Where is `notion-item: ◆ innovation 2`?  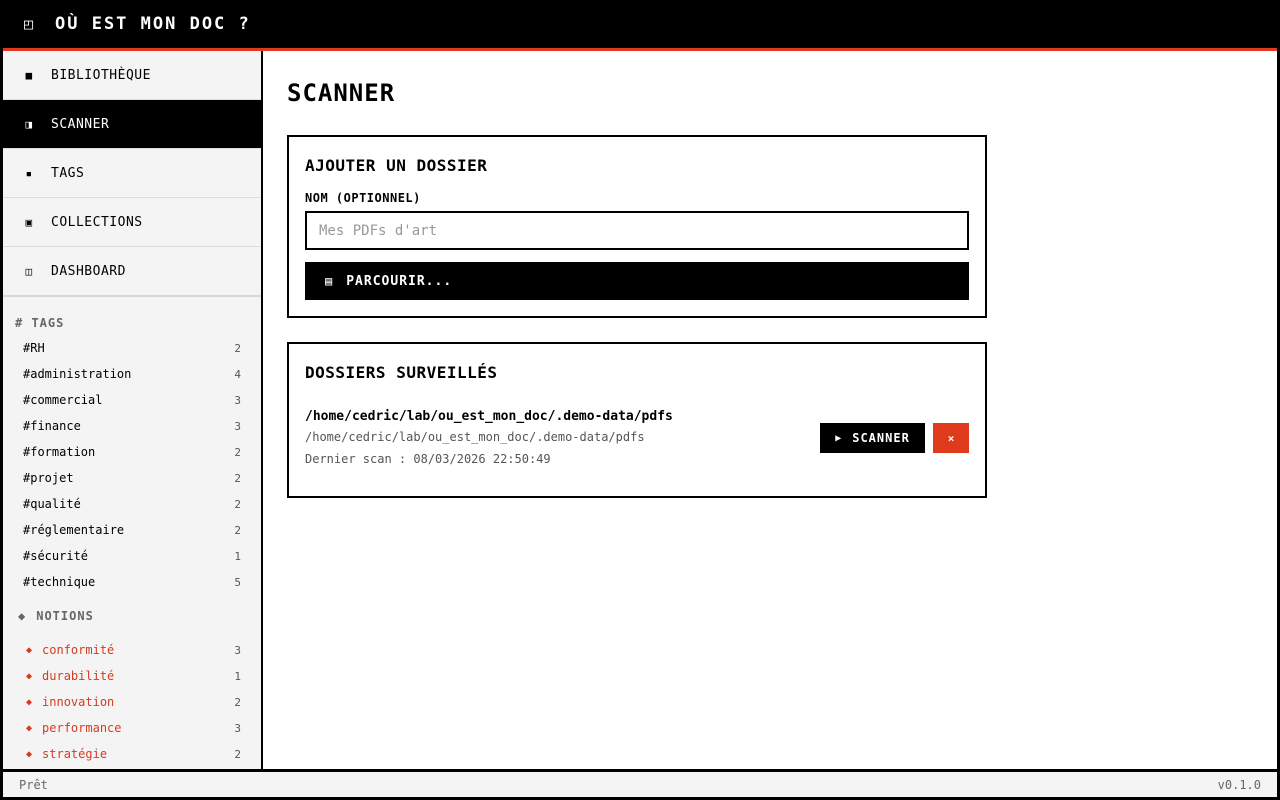 notion-item: ◆ innovation 2 is located at coordinates (132, 702).